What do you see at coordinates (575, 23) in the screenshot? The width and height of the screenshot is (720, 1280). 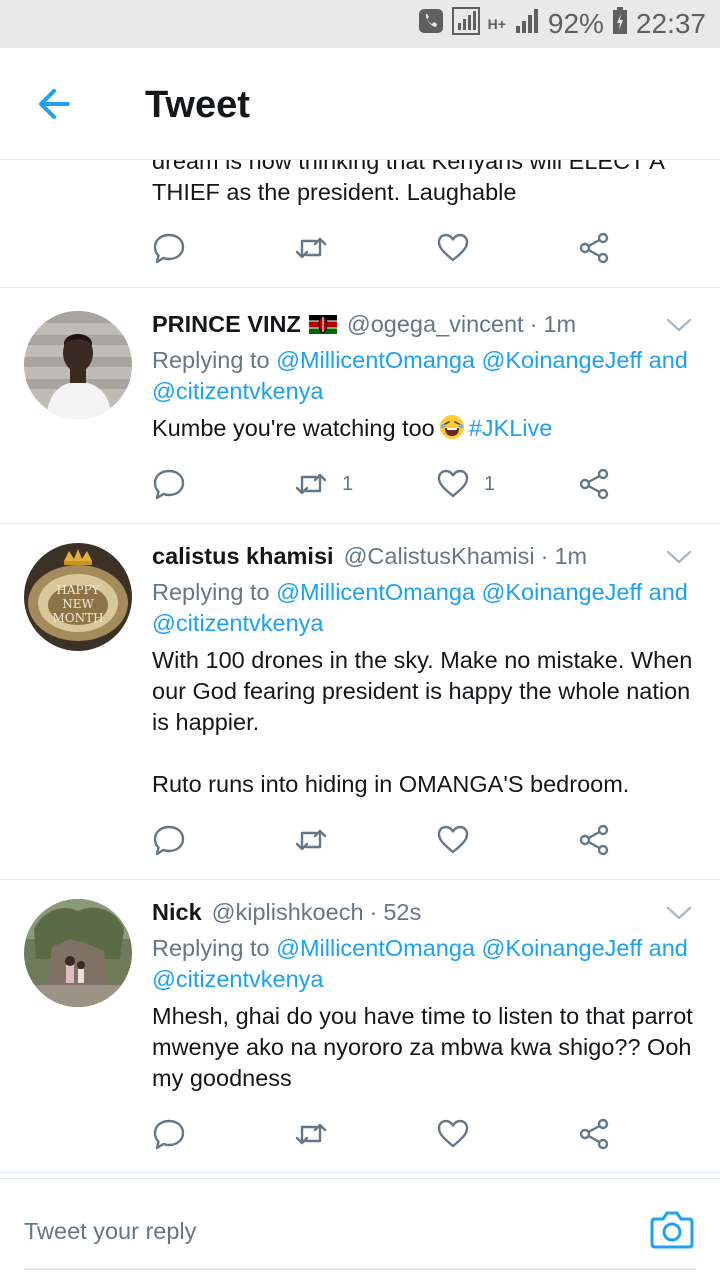 I see `battery-percent: 92%` at bounding box center [575, 23].